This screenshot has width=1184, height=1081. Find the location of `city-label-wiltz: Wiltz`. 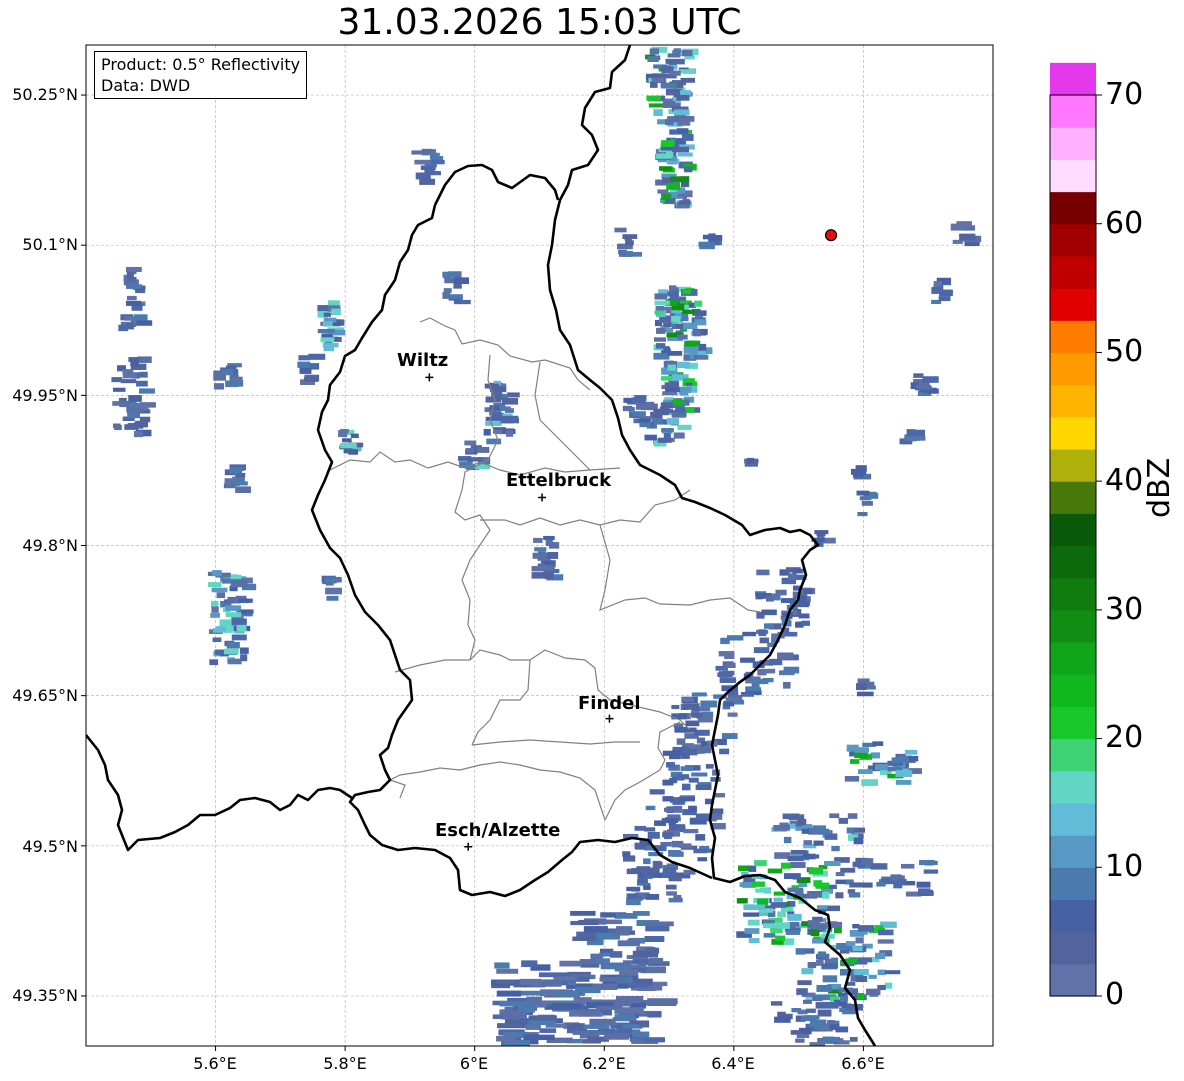

city-label-wiltz: Wiltz is located at coordinates (423, 360).